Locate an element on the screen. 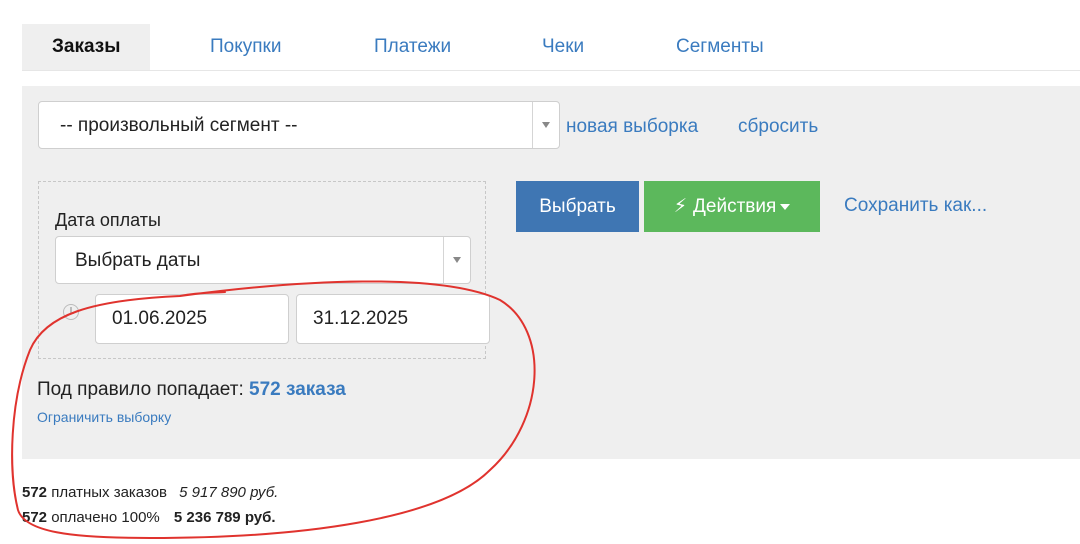  bolt-icon: ⚡ is located at coordinates (680, 206).